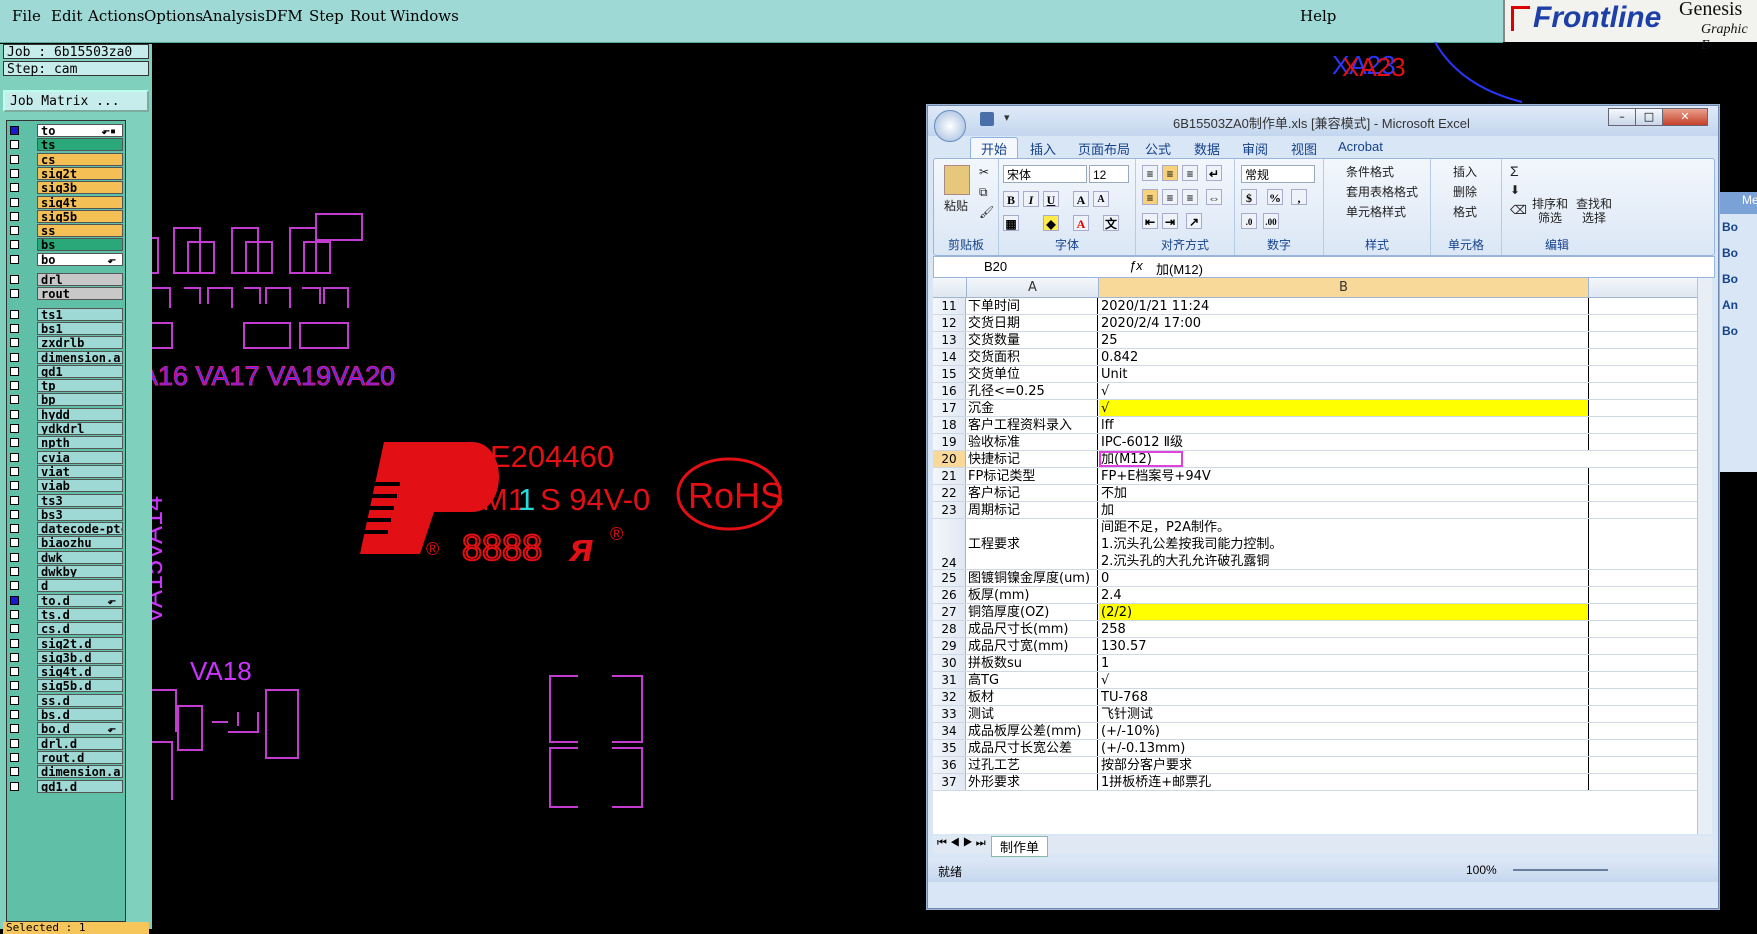 Image resolution: width=1757 pixels, height=934 pixels. I want to click on table-row: 32 板材 TU-768, so click(1316, 697).